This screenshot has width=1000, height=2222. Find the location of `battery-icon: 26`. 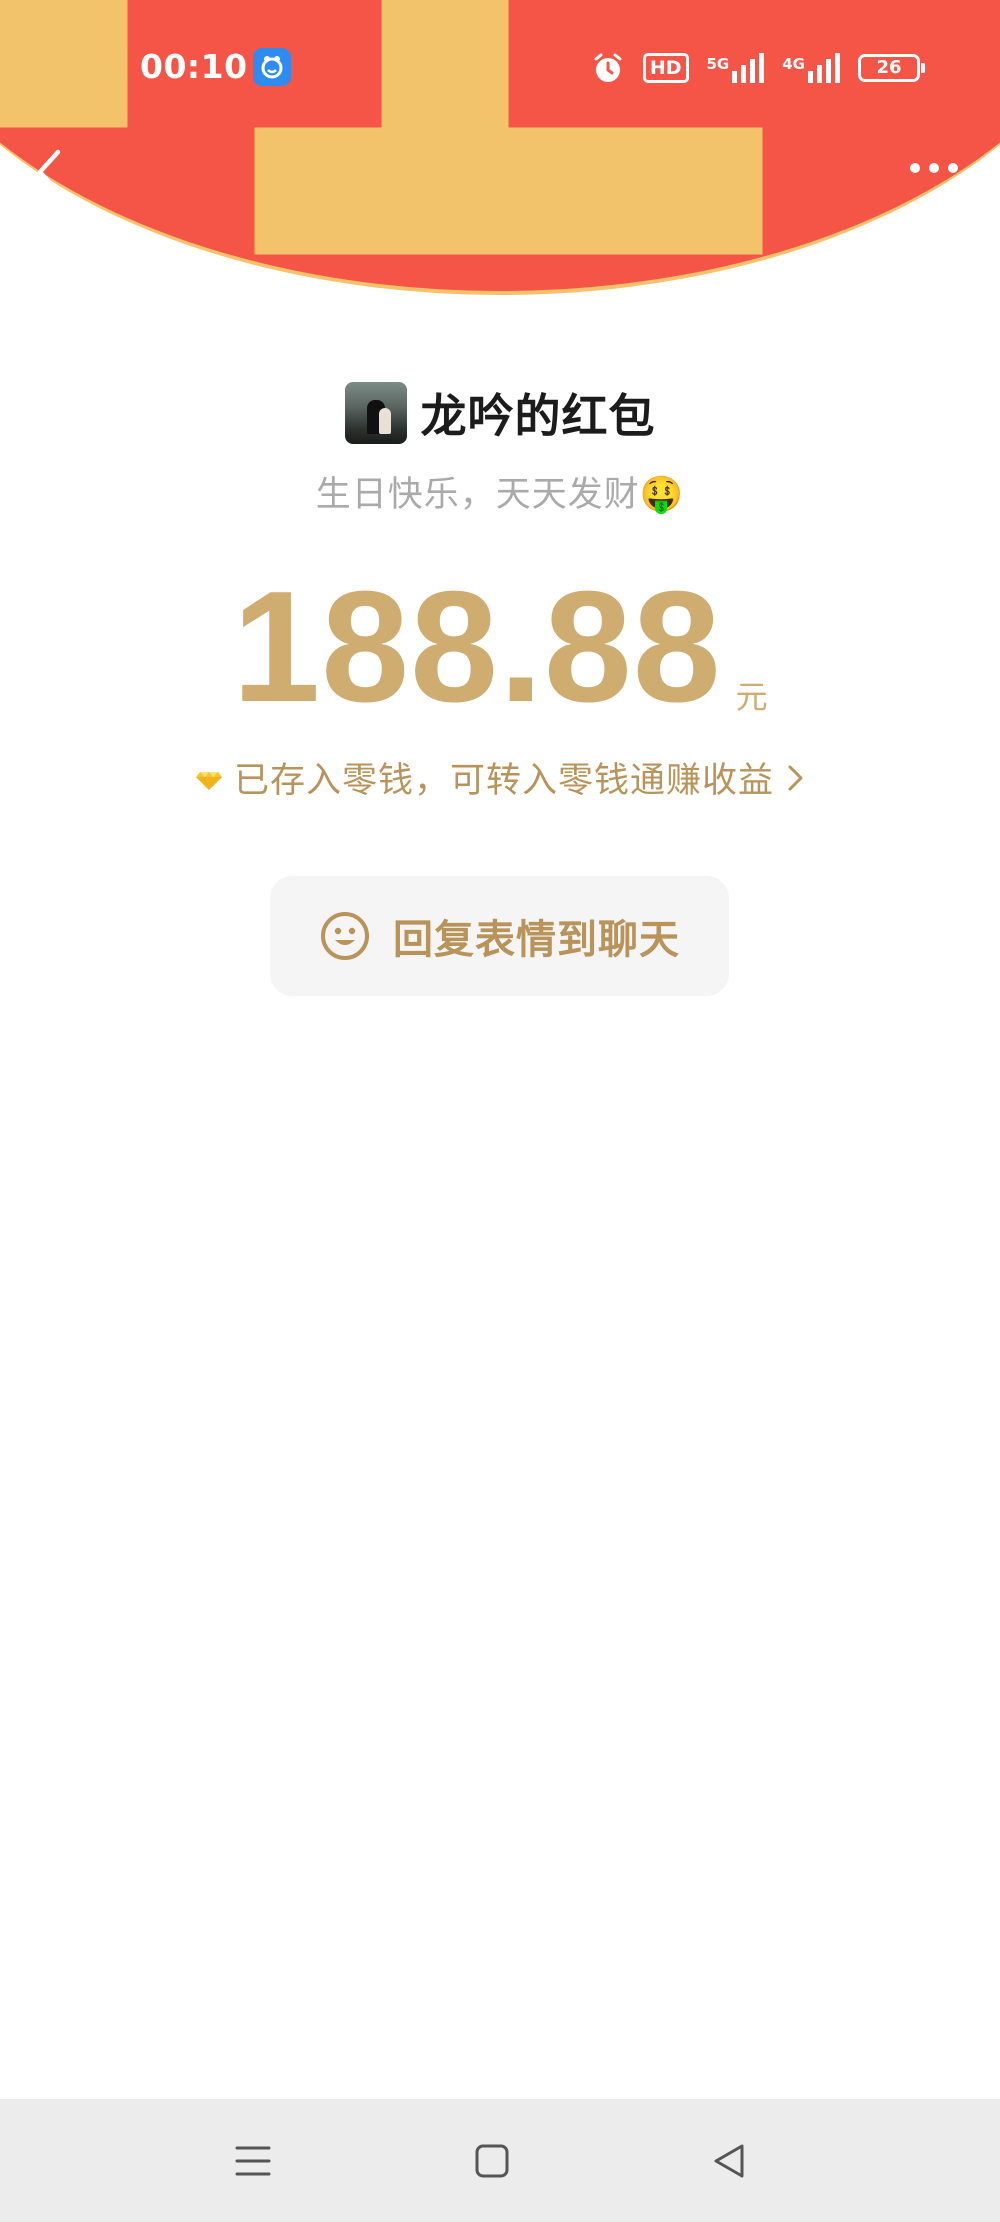

battery-icon: 26 is located at coordinates (891, 68).